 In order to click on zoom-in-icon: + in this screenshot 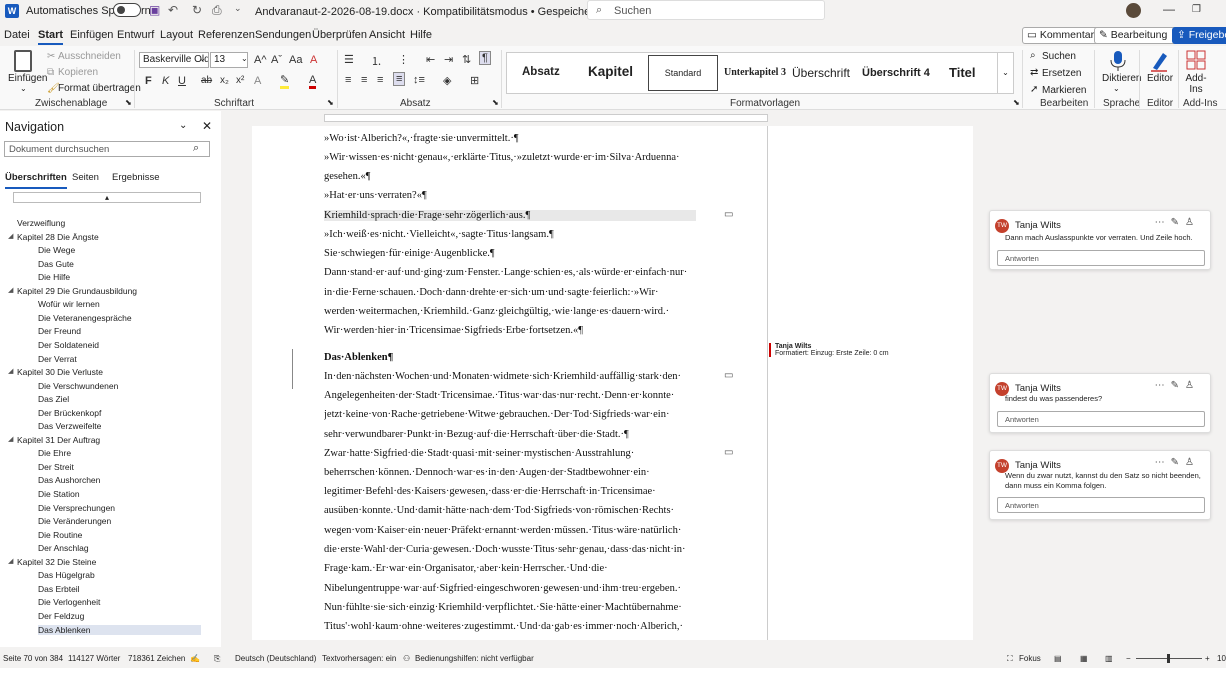, I will do `click(1207, 658)`.